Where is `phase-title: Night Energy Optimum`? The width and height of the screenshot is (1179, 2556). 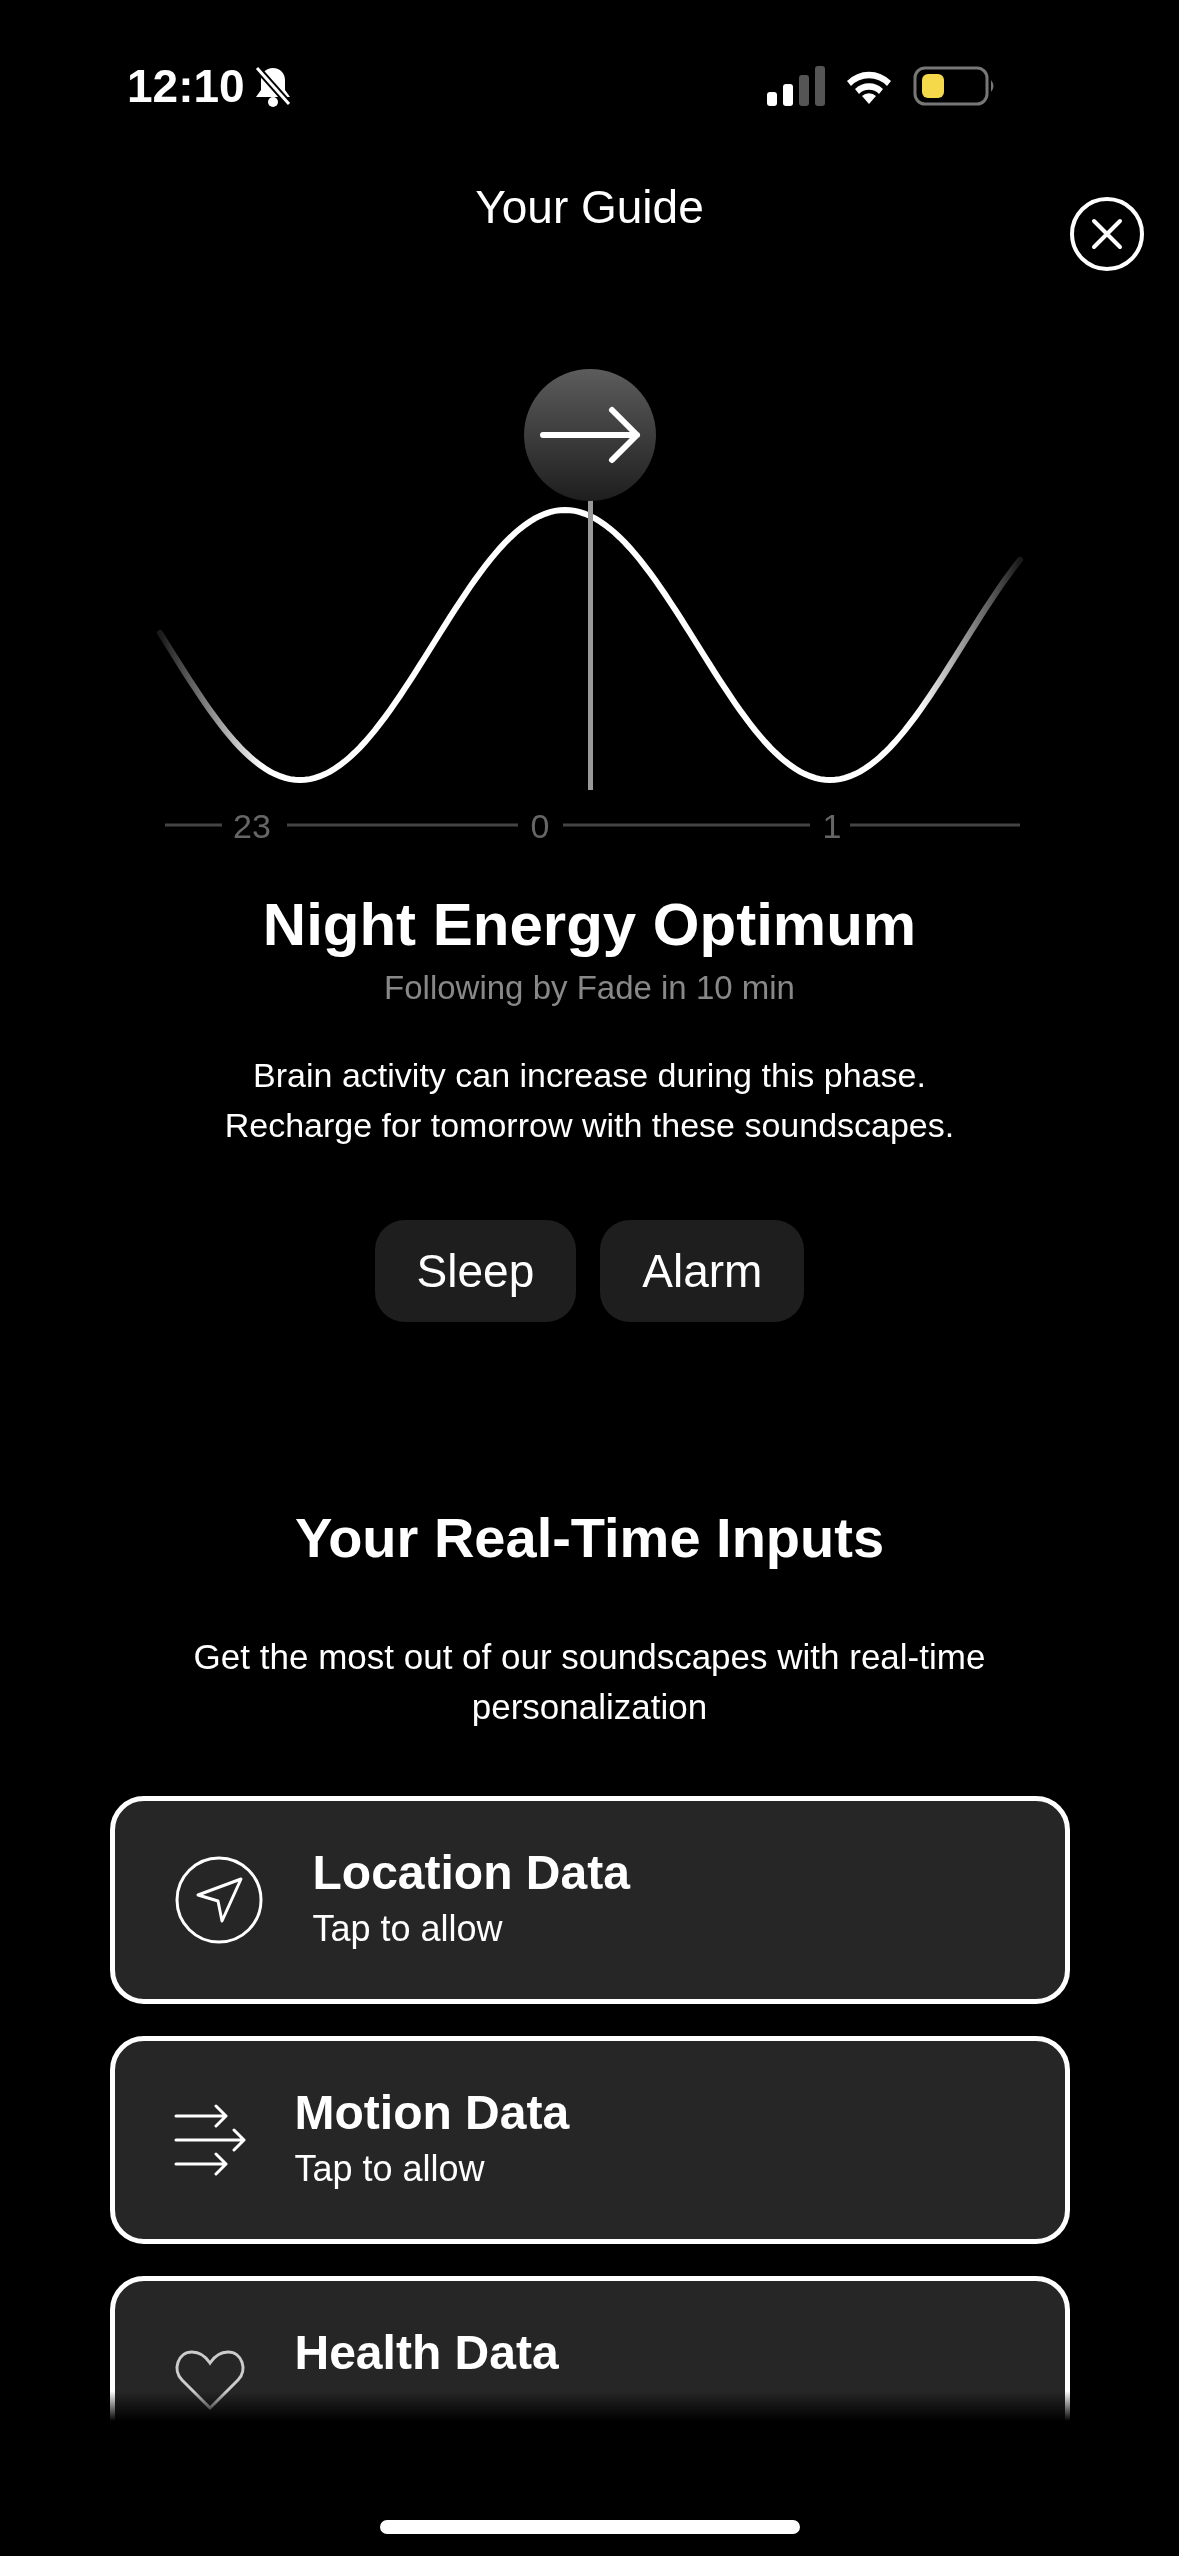
phase-title: Night Energy Optimum is located at coordinates (589, 924).